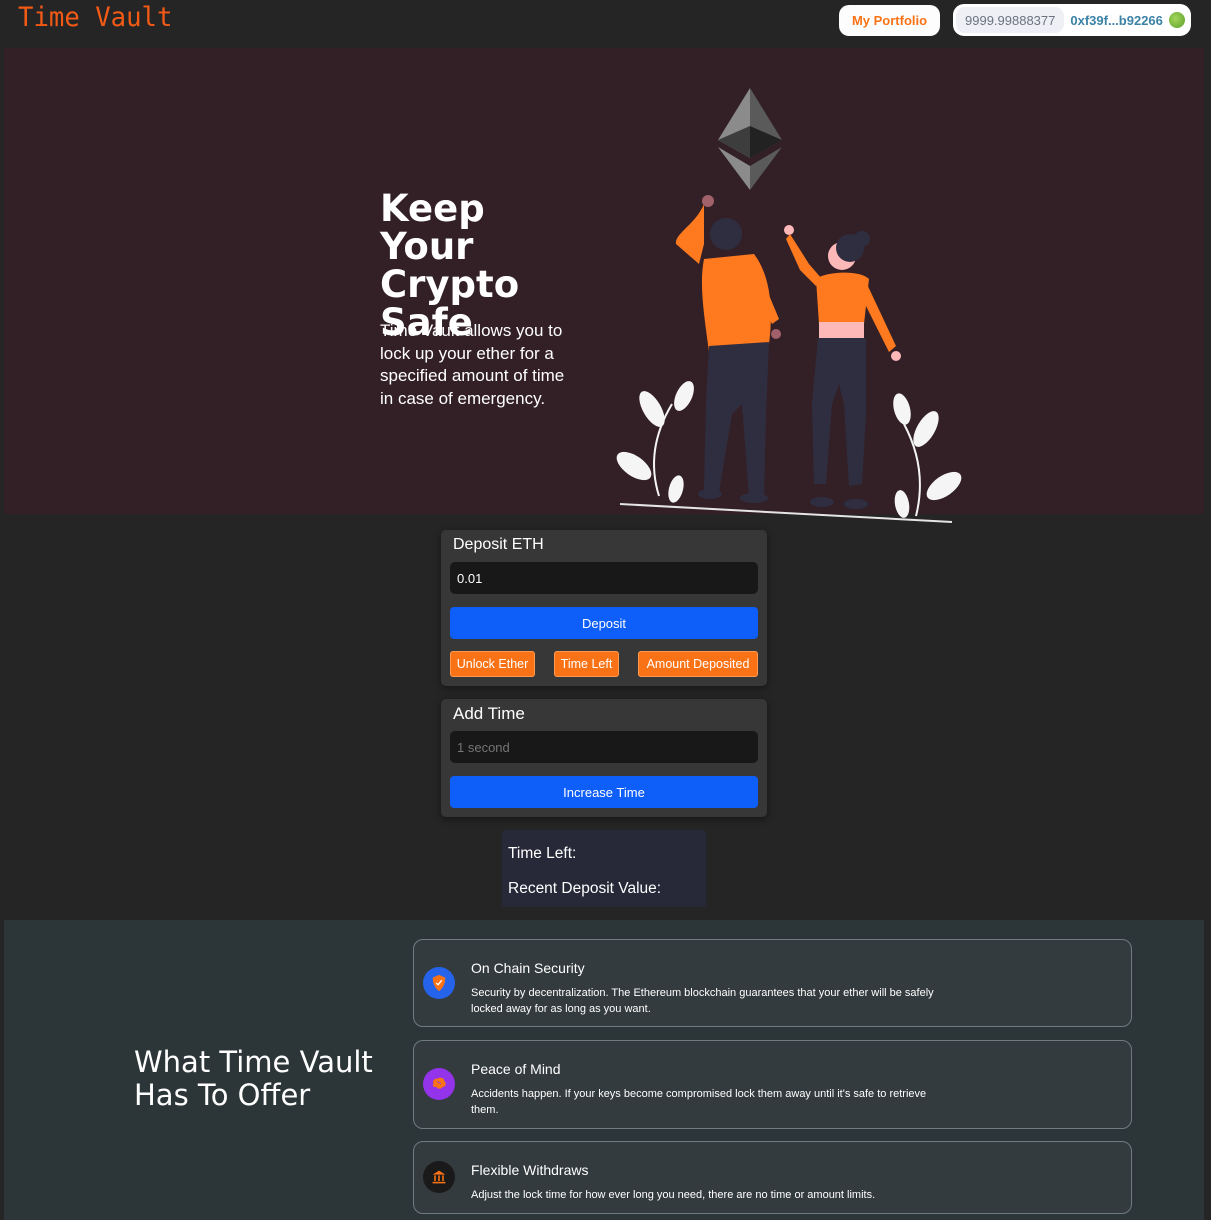 This screenshot has height=1220, width=1211. What do you see at coordinates (842, 367) in the screenshot?
I see `woman-figure-icon` at bounding box center [842, 367].